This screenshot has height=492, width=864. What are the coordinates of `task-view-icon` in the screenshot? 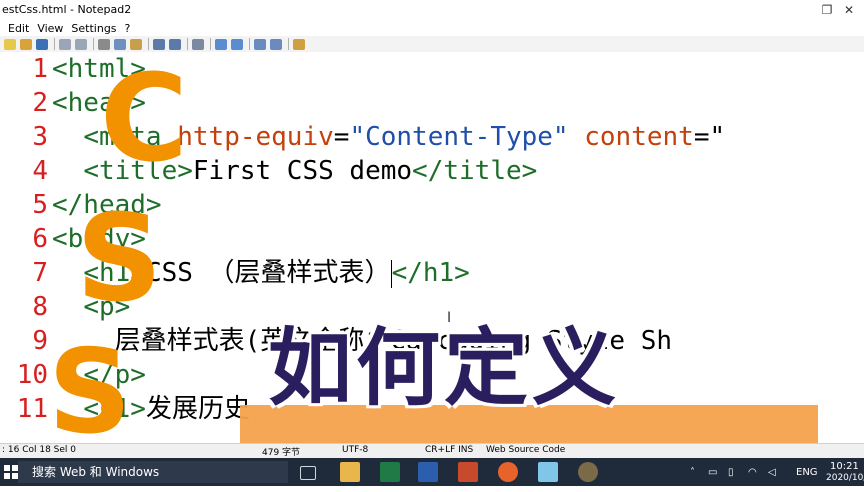 It's located at (308, 473).